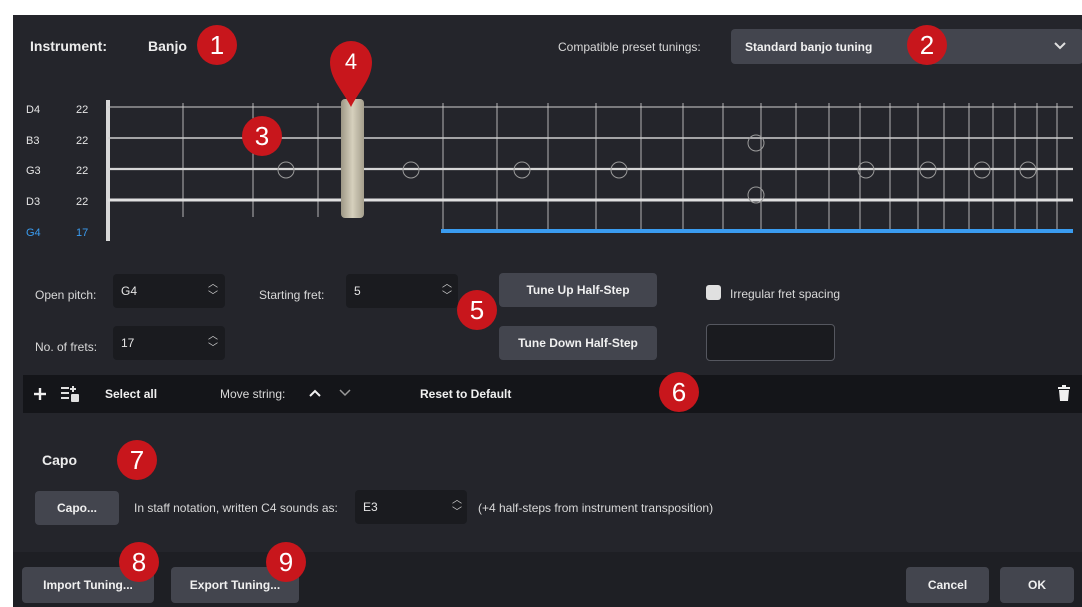 This screenshot has height=607, width=1082. What do you see at coordinates (785, 294) in the screenshot?
I see `irregular-fret-label: Irregular fret spacing` at bounding box center [785, 294].